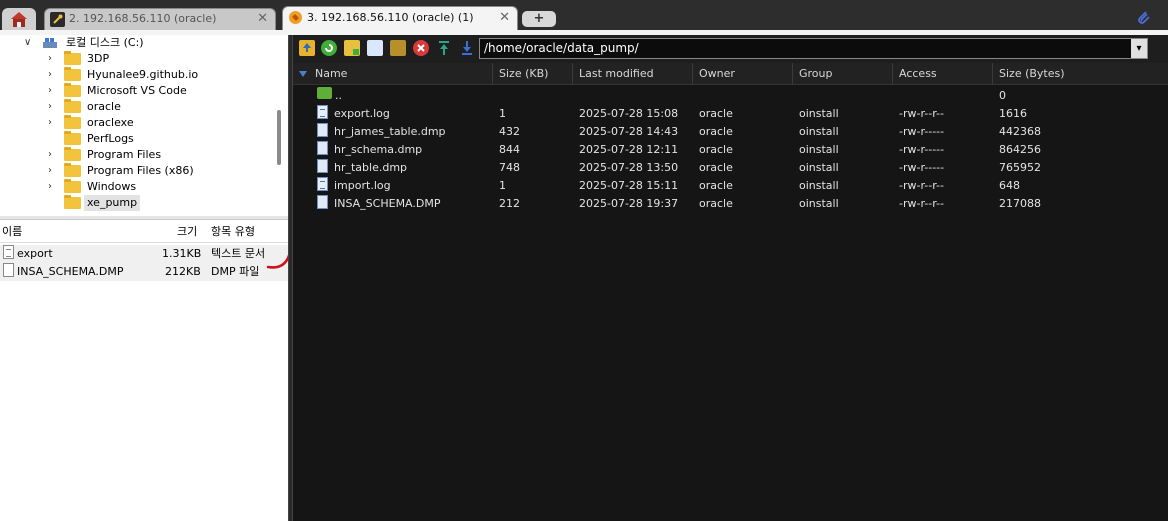 The width and height of the screenshot is (1168, 521). Describe the element at coordinates (158, 187) in the screenshot. I see `tree-folder: › Windows` at that location.